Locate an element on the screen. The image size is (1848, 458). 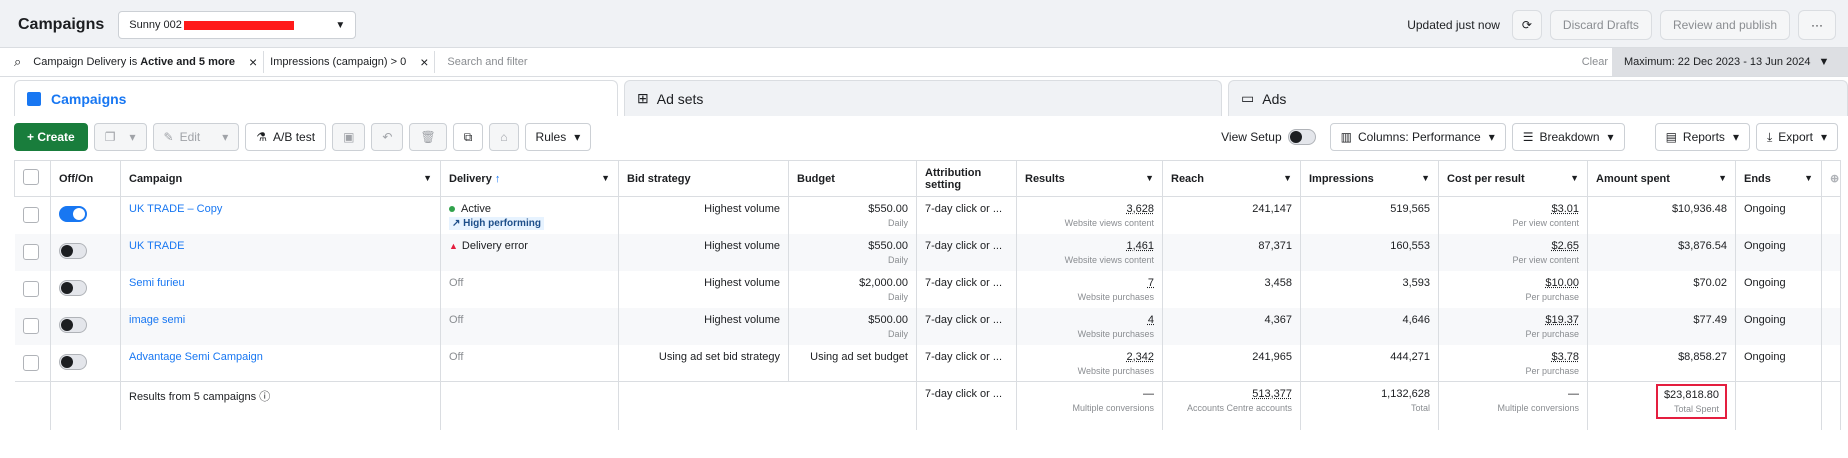
campaign-name-link: image semi is located at coordinates (157, 320).